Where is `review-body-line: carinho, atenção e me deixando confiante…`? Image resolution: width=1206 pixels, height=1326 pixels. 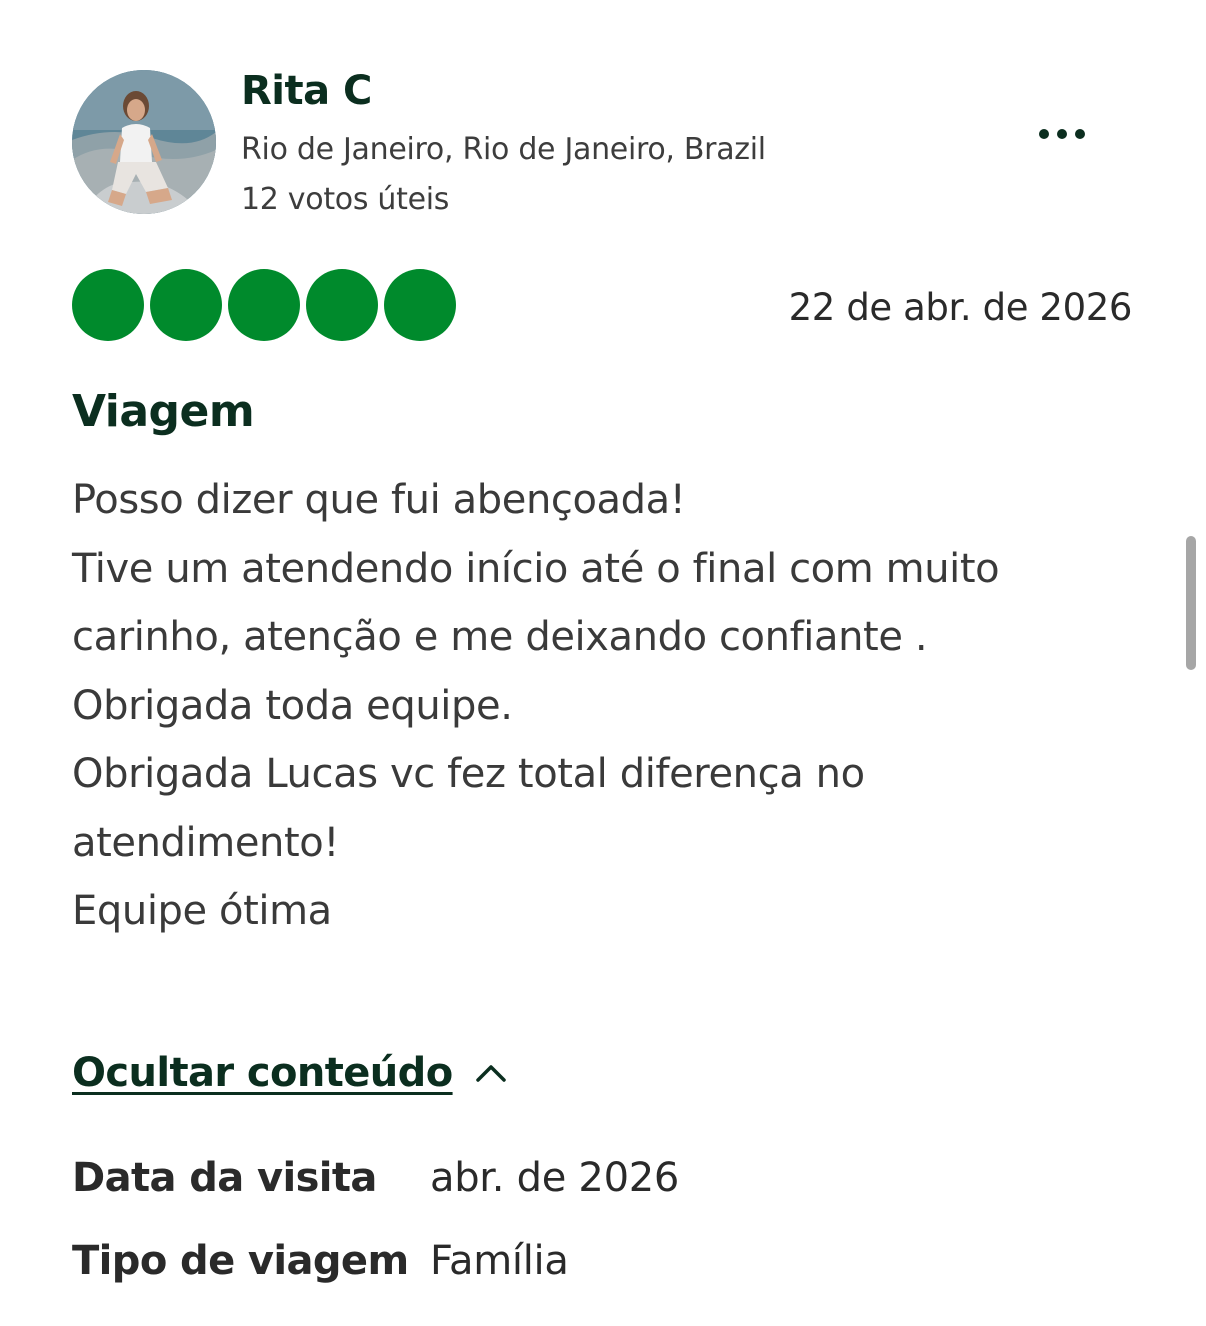
review-body-line: carinho, atenção e me deixando confiante… is located at coordinates (500, 637).